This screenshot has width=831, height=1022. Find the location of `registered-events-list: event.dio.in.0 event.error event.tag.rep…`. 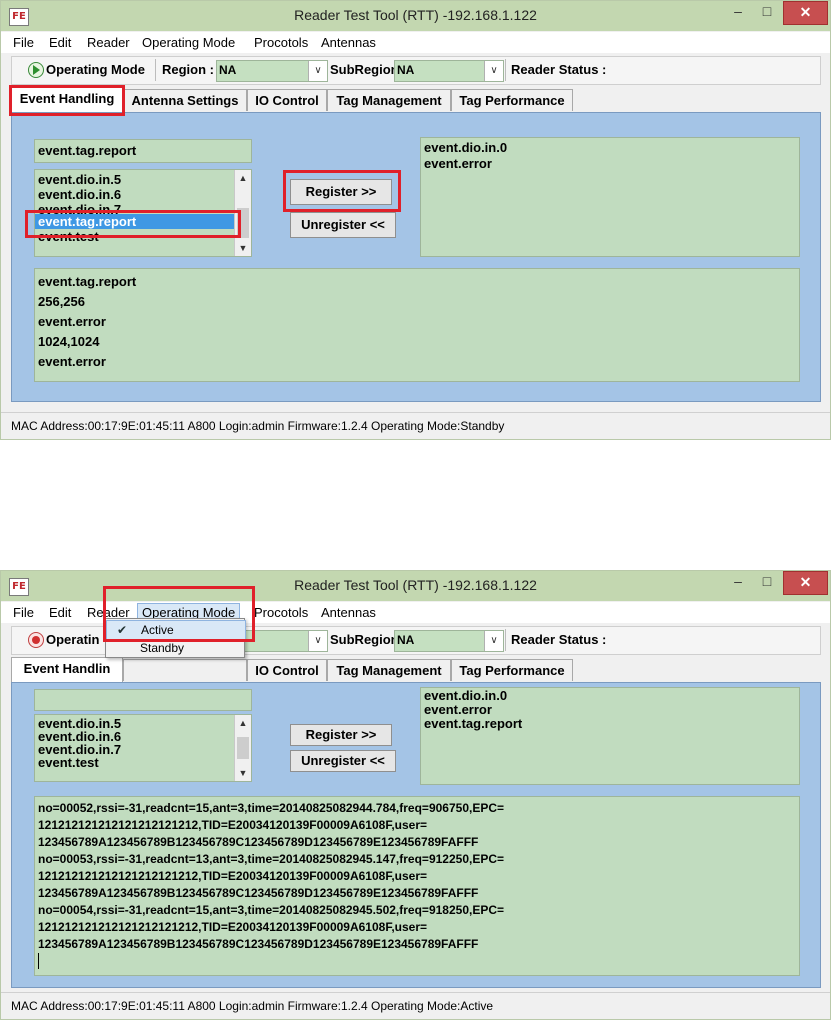

registered-events-list: event.dio.in.0 event.error event.tag.rep… is located at coordinates (610, 736).